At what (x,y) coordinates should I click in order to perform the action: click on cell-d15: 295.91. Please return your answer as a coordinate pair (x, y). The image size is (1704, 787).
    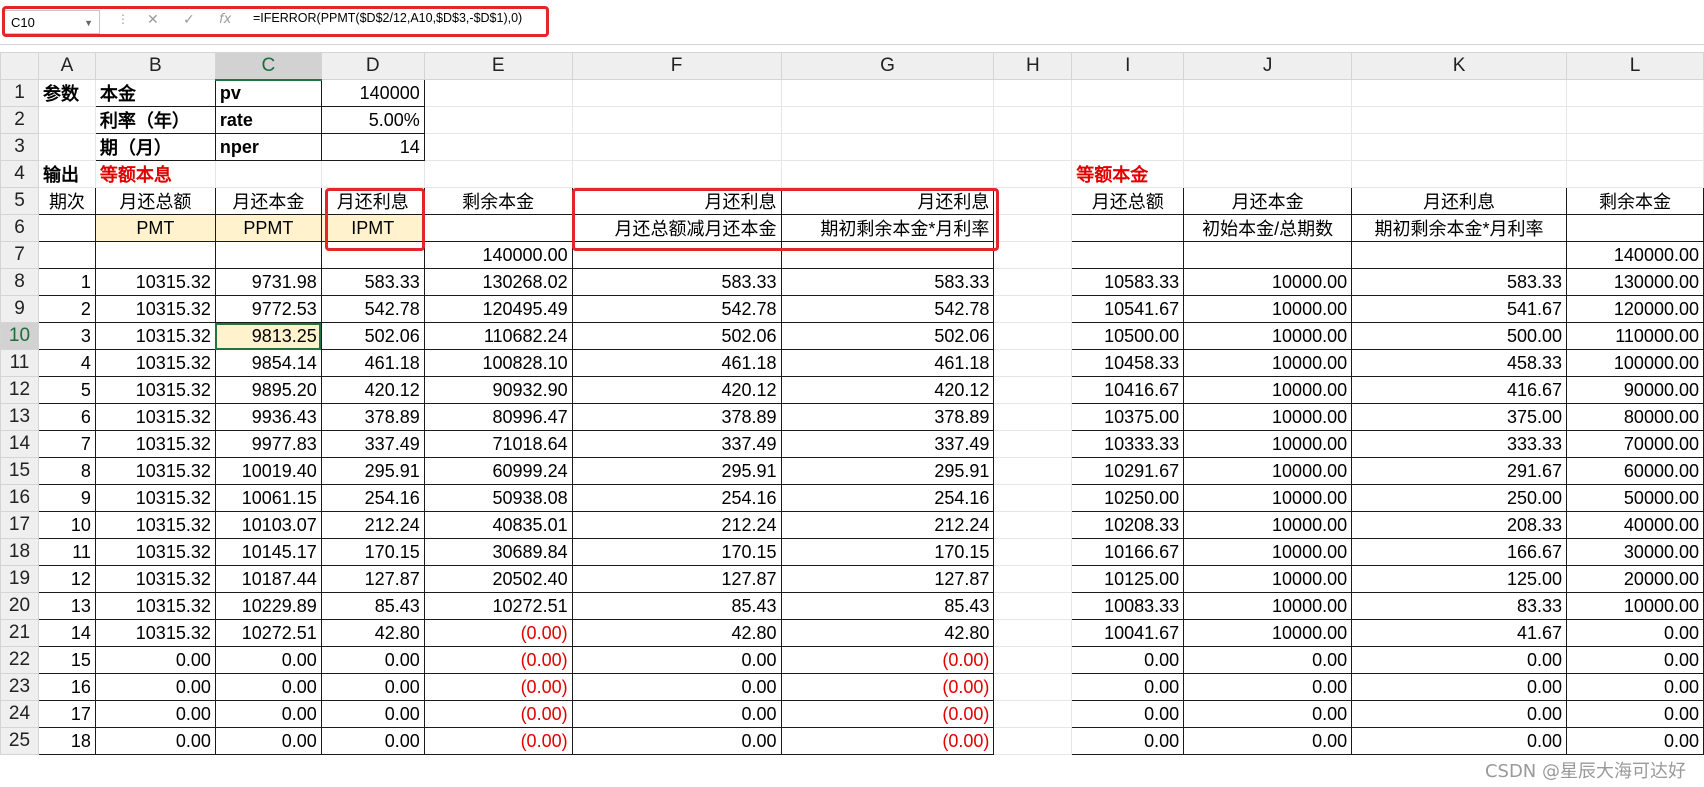
    Looking at the image, I should click on (372, 471).